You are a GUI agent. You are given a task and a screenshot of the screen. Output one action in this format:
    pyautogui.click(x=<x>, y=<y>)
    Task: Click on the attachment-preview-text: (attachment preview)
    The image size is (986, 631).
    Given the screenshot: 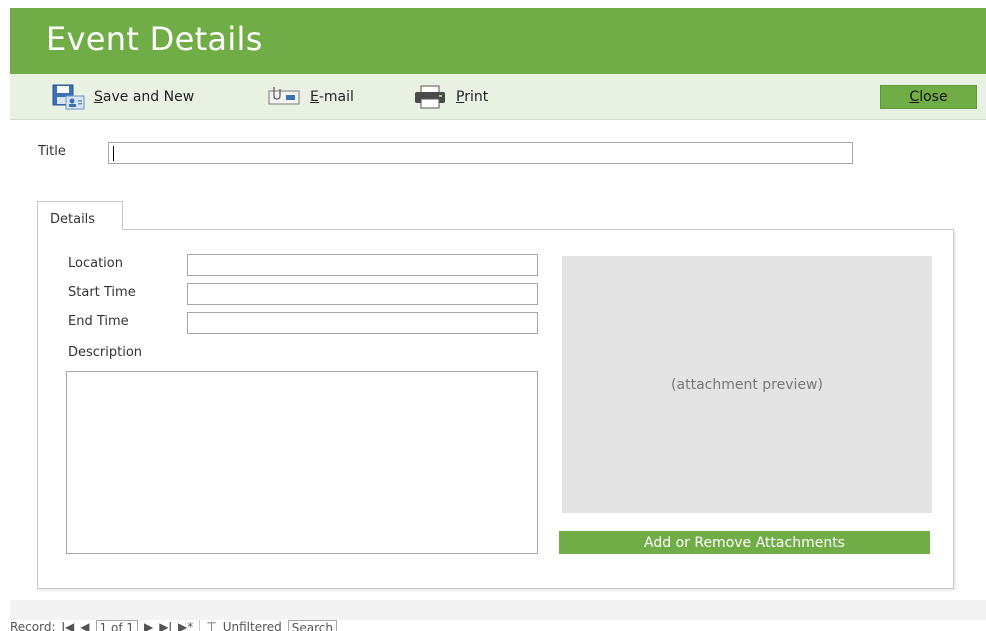 What is the action you would take?
    pyautogui.click(x=747, y=384)
    